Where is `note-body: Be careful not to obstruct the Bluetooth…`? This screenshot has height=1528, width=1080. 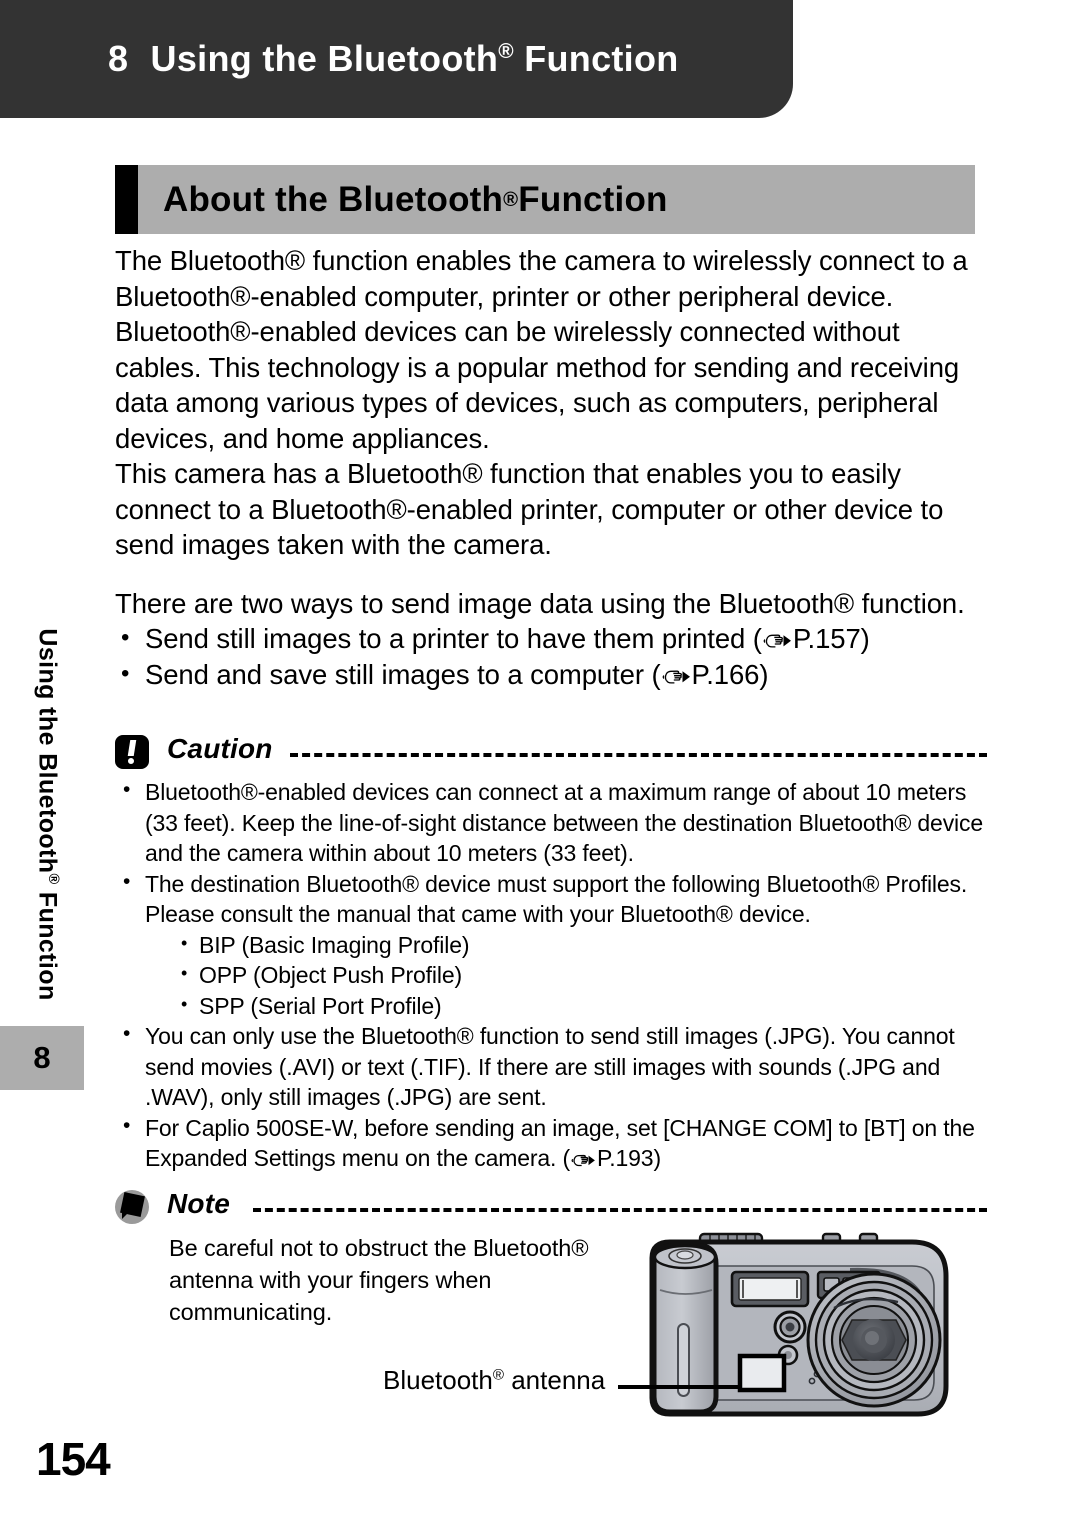 note-body: Be careful not to obstruct the Bluetooth… is located at coordinates (377, 1280).